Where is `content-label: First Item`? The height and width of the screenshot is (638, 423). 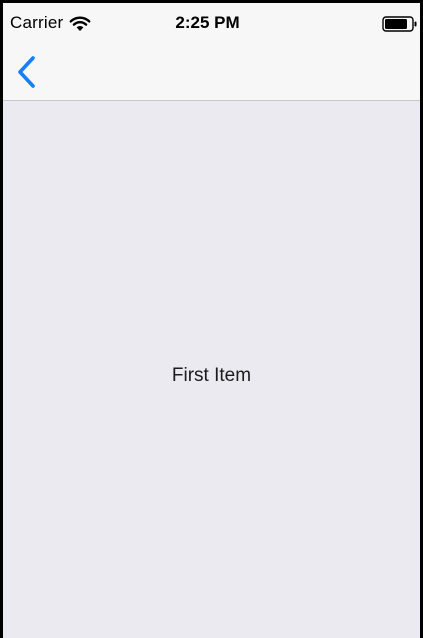
content-label: First Item is located at coordinates (211, 375).